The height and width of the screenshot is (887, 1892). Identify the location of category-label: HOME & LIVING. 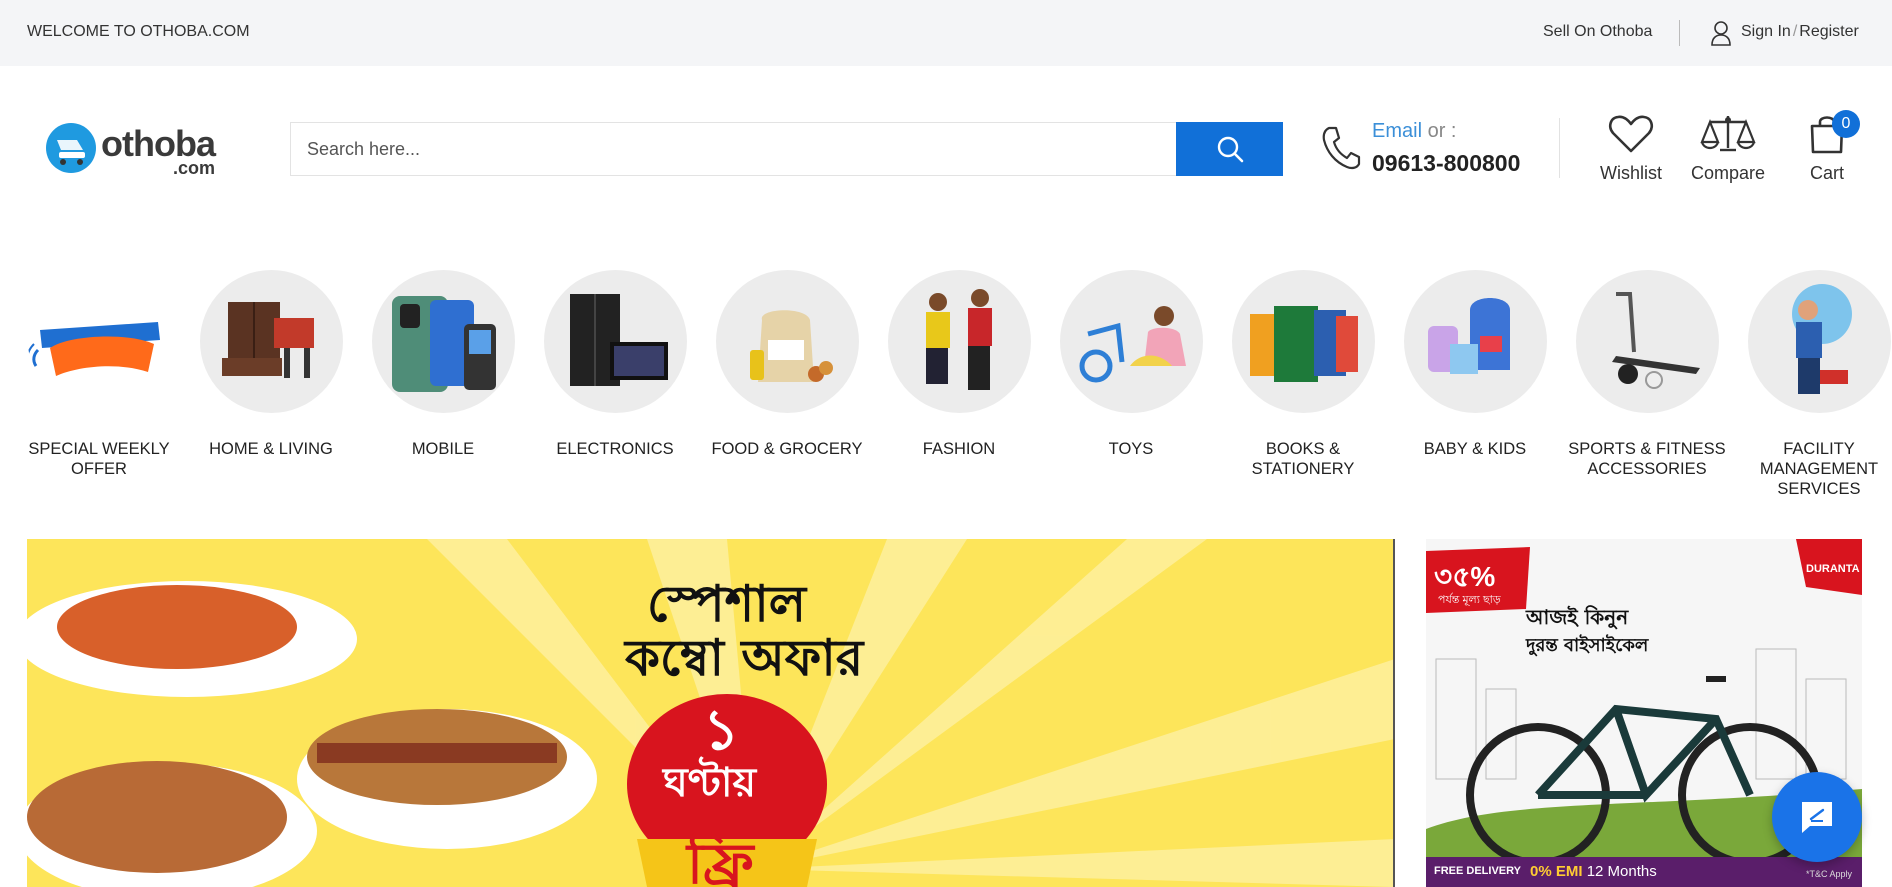
(271, 449).